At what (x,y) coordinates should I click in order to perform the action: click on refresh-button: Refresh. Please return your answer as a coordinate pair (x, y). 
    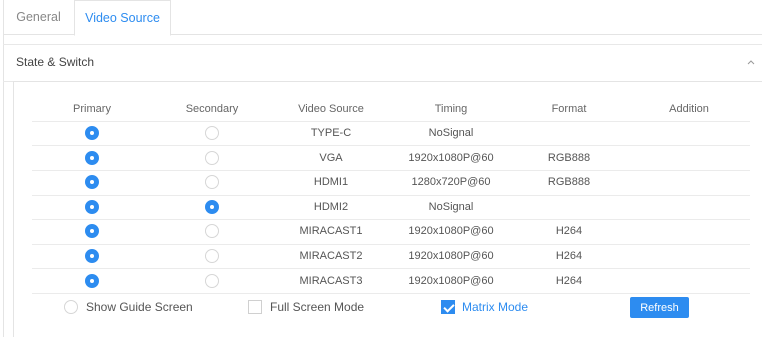
    Looking at the image, I should click on (659, 307).